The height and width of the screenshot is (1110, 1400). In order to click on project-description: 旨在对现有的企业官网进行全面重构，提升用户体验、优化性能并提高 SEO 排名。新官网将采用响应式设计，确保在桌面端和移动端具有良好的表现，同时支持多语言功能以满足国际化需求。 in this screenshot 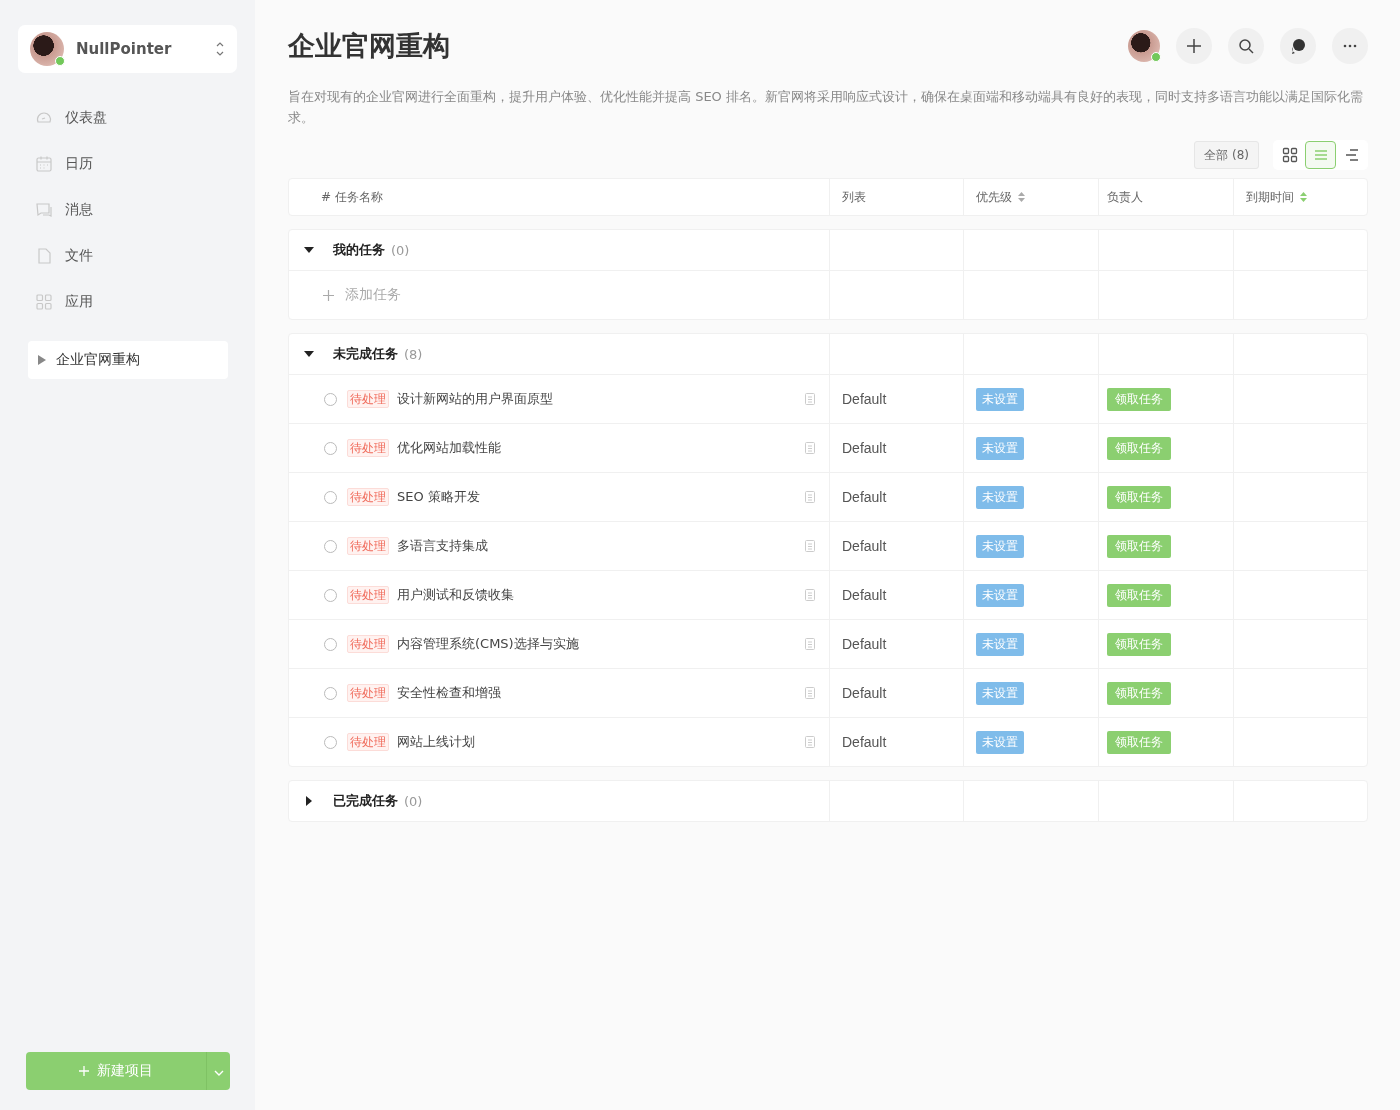, I will do `click(826, 107)`.